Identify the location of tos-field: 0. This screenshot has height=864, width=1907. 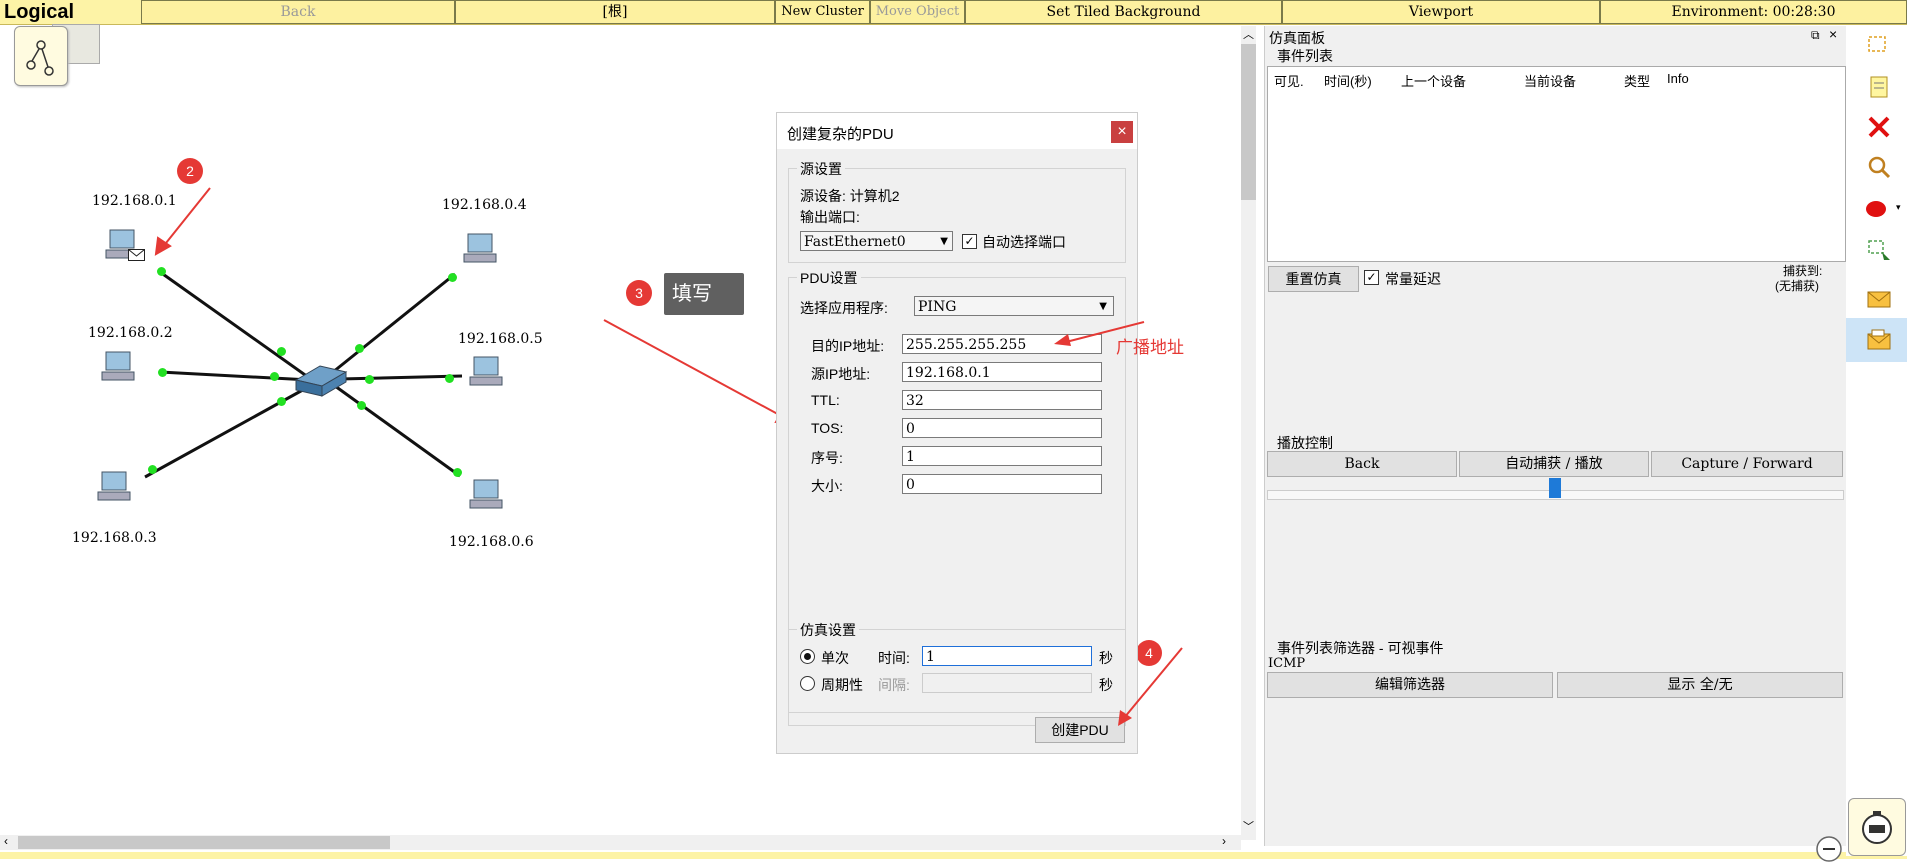
(1002, 428).